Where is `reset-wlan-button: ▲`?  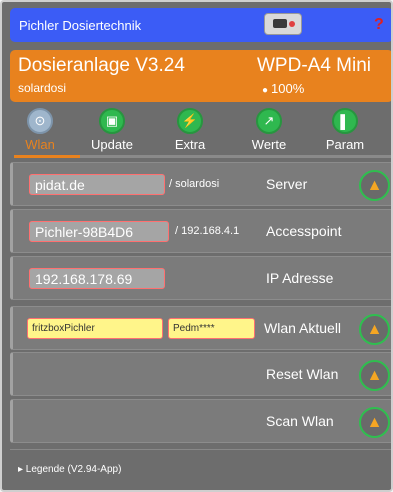 reset-wlan-button: ▲ is located at coordinates (374, 375).